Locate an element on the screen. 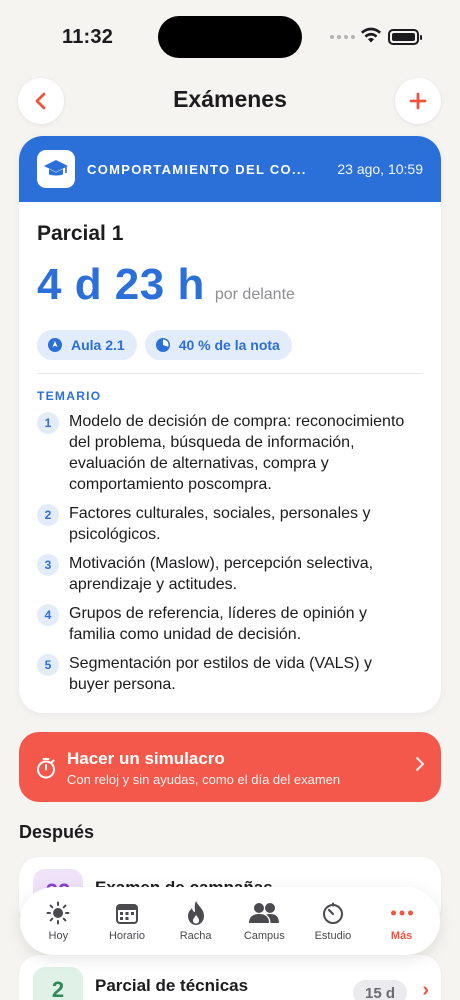 Image resolution: width=460 pixels, height=1000 pixels. chevron-right-icon is located at coordinates (420, 764).